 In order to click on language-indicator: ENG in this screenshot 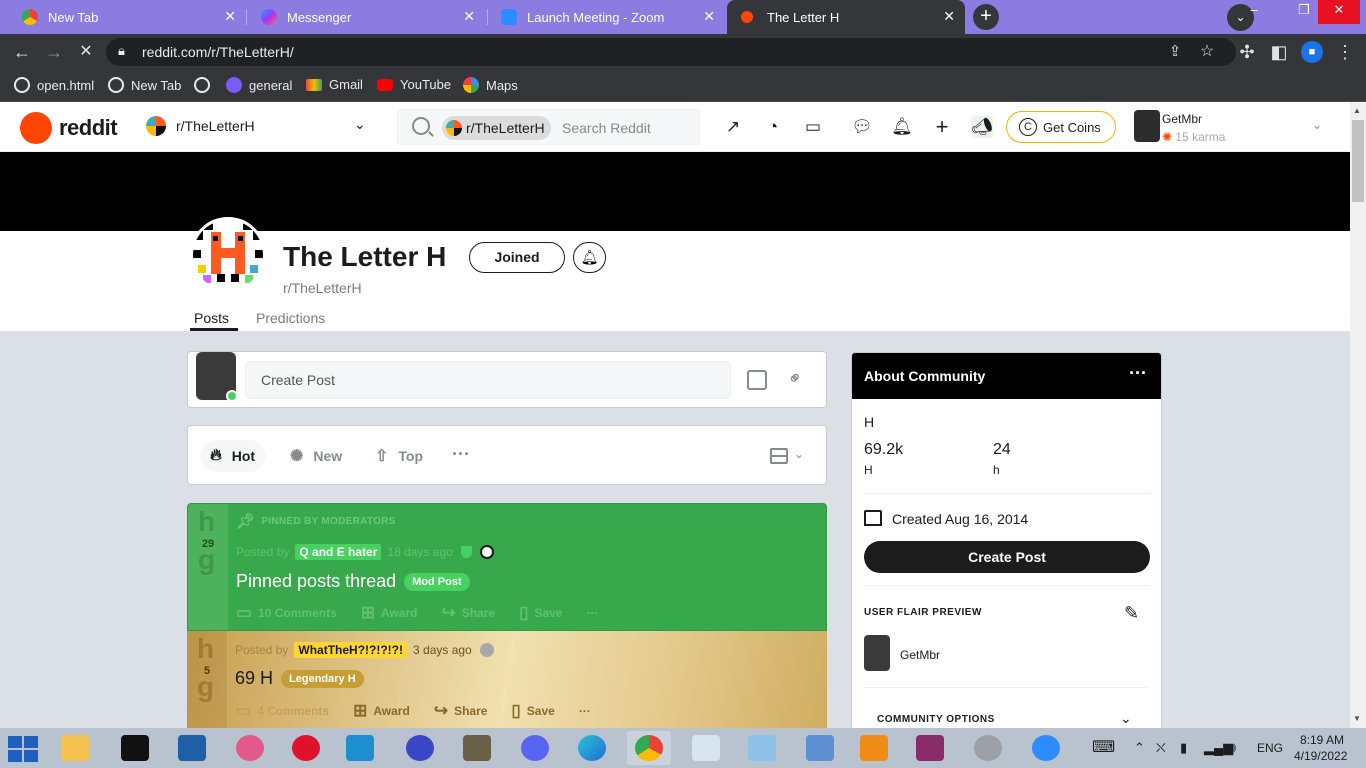, I will do `click(1270, 748)`.